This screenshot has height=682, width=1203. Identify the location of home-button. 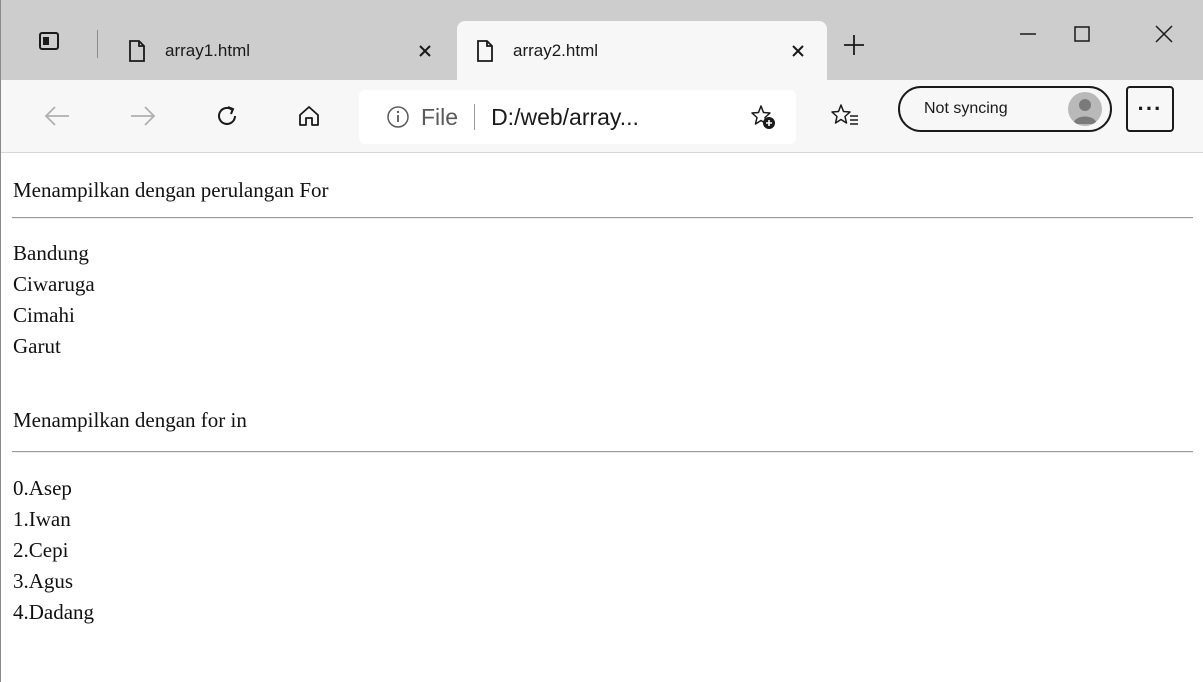
(309, 118).